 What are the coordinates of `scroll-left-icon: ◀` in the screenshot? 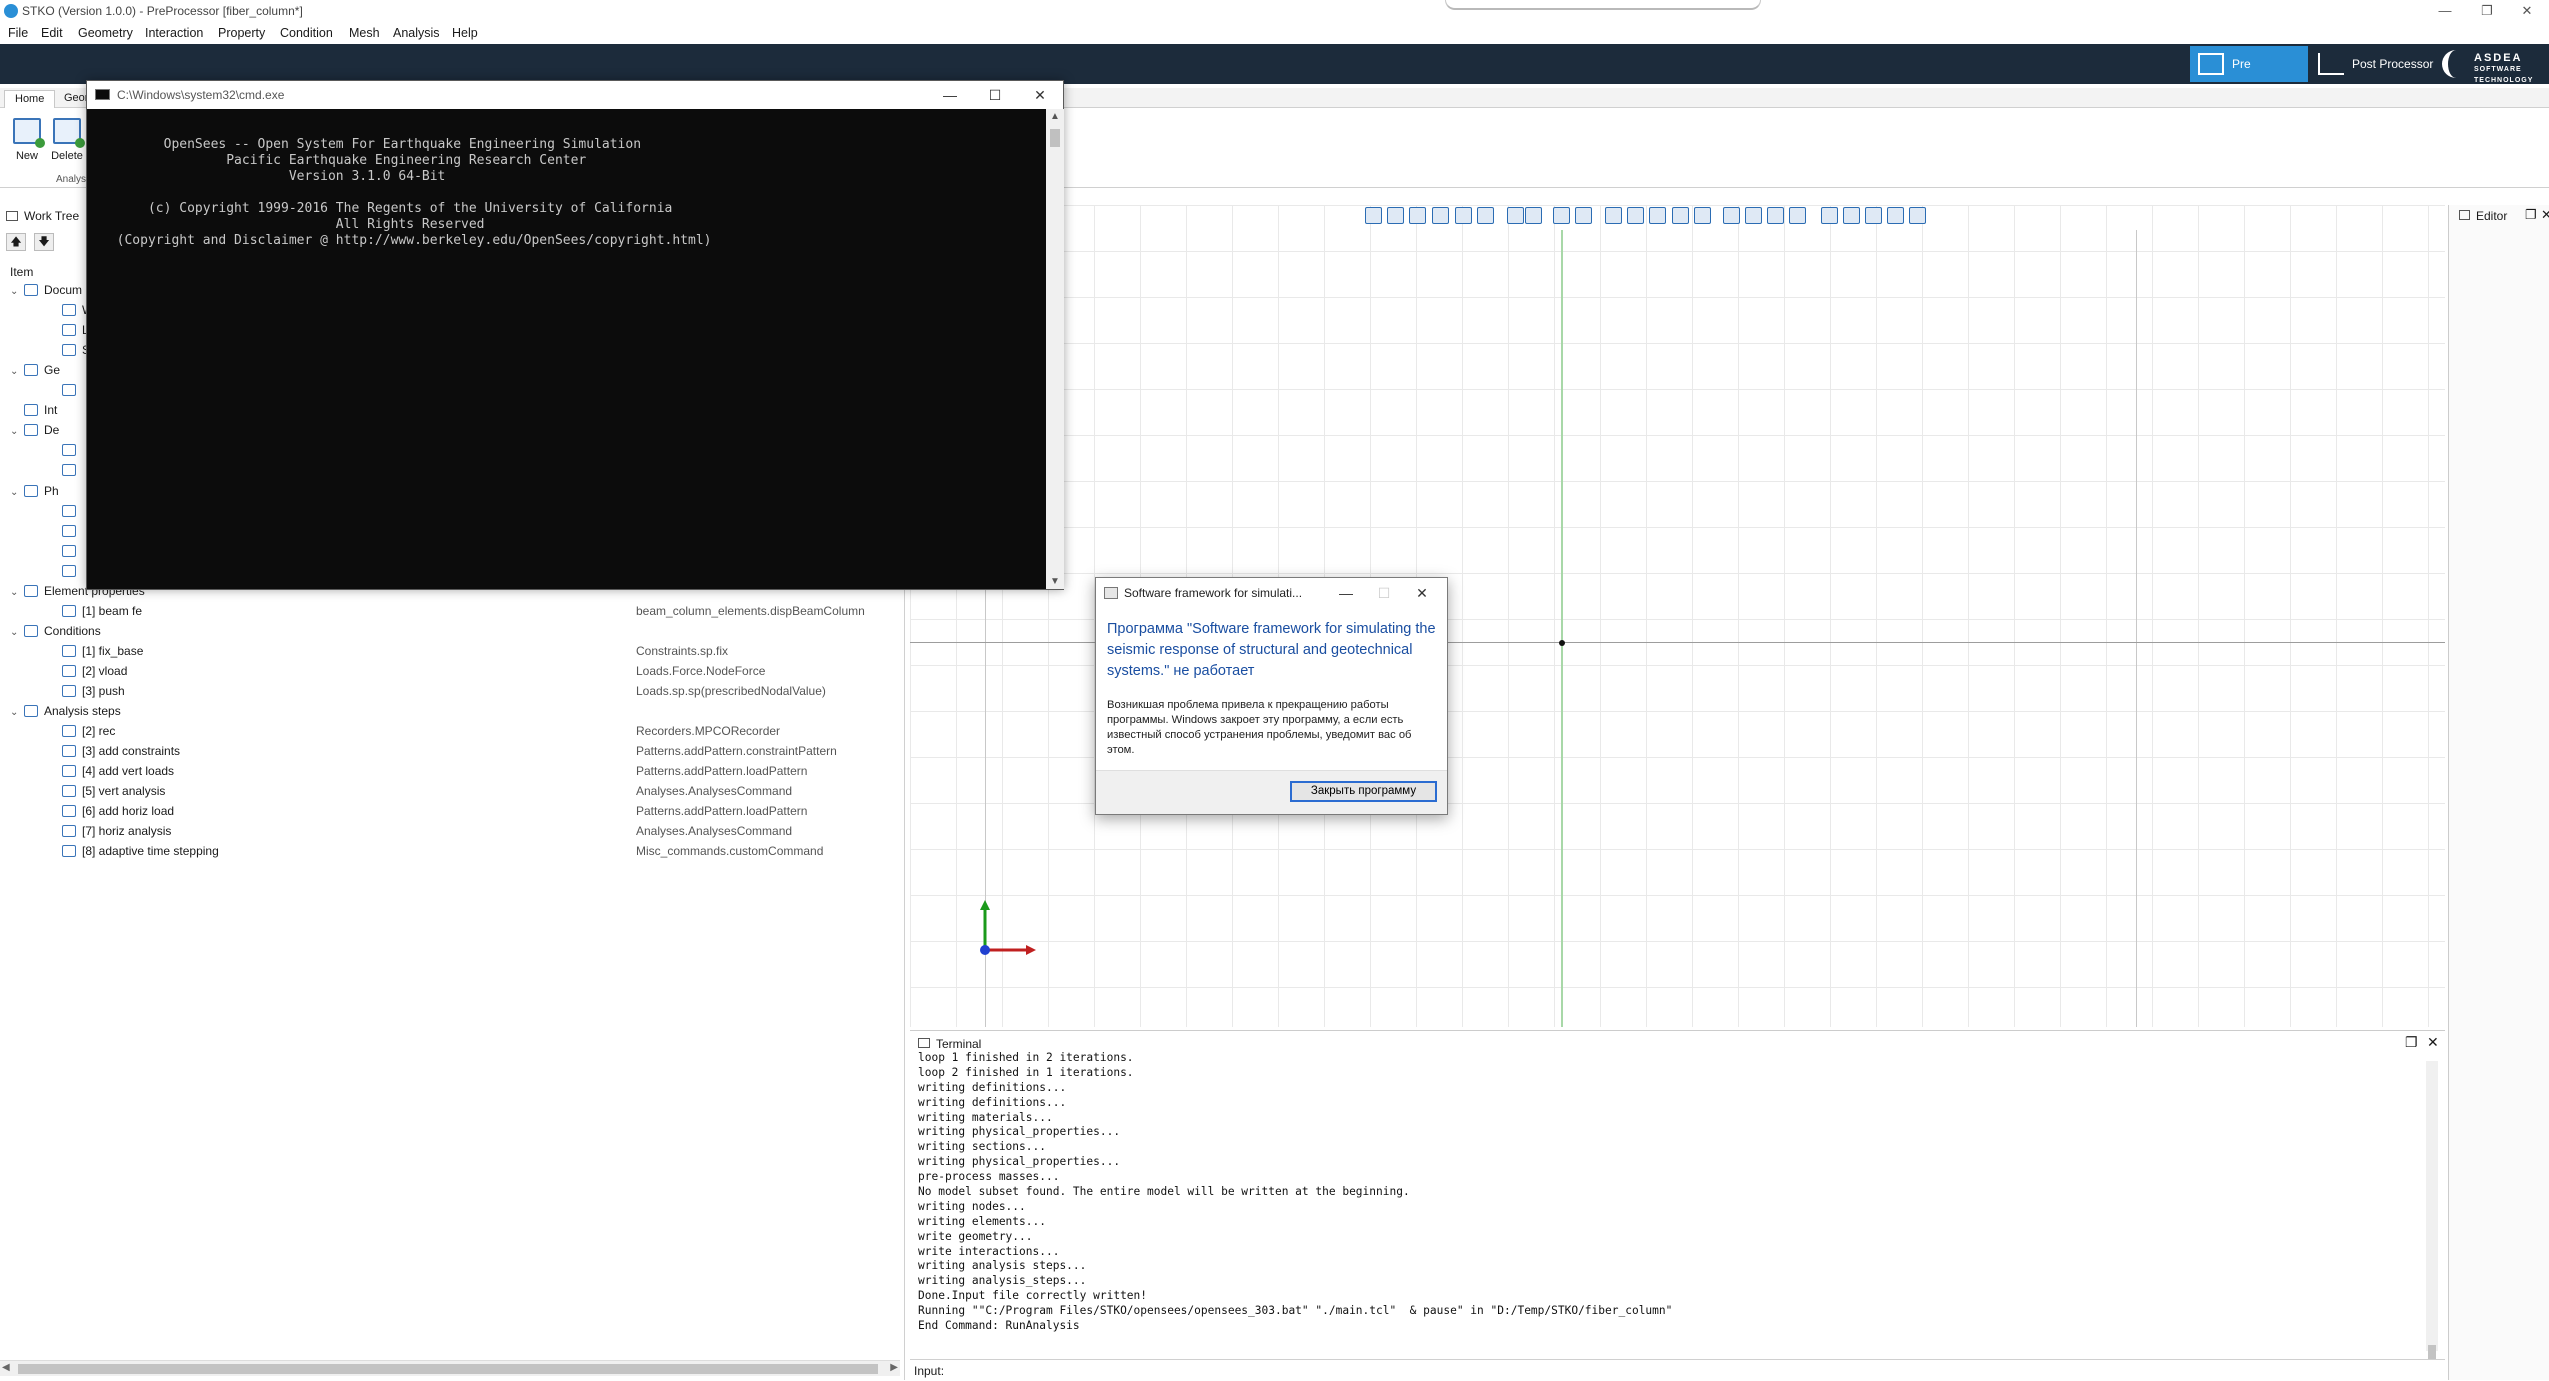 It's located at (6, 1367).